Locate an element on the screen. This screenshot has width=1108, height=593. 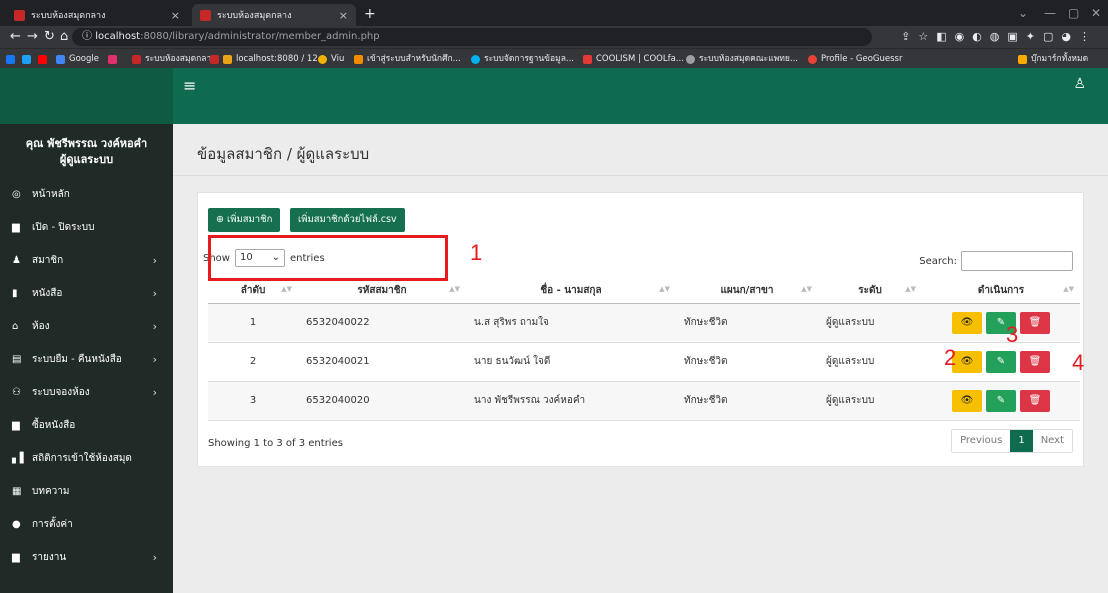
cell-member-id: 6532040022 is located at coordinates (382, 323).